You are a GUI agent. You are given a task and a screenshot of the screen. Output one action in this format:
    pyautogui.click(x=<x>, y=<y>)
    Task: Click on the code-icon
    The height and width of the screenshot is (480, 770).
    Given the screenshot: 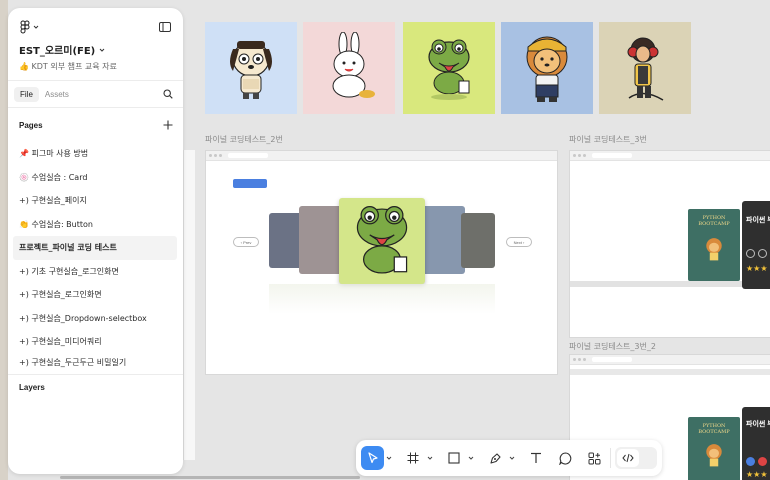 What is the action you would take?
    pyautogui.click(x=628, y=458)
    